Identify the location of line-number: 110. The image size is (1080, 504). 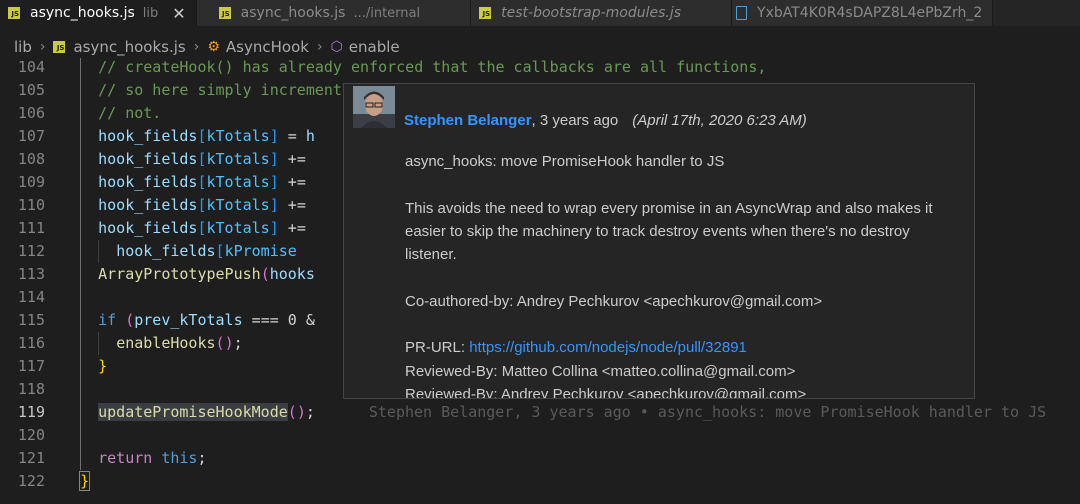
(31, 205).